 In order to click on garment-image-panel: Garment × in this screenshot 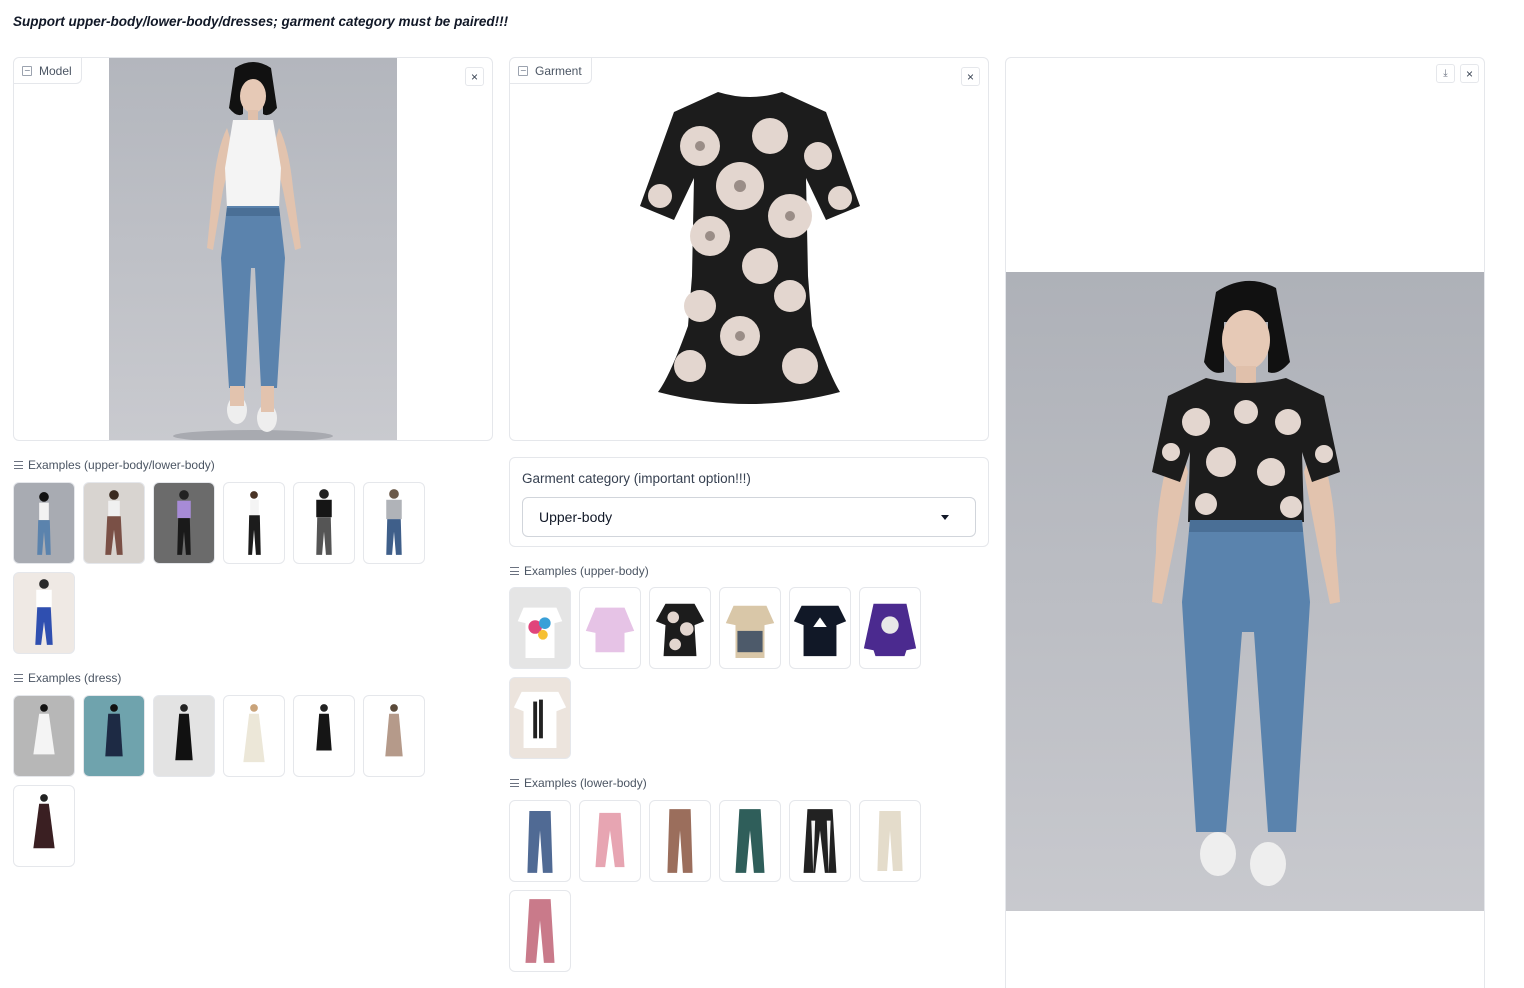, I will do `click(749, 249)`.